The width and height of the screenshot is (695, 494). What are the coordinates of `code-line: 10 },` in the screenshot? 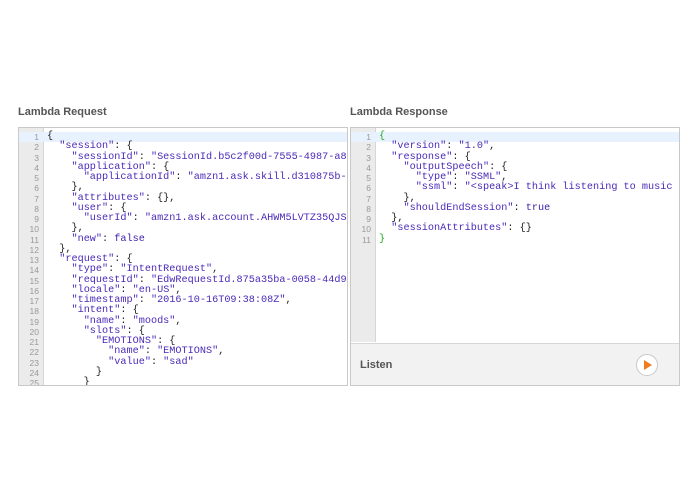 It's located at (183, 229).